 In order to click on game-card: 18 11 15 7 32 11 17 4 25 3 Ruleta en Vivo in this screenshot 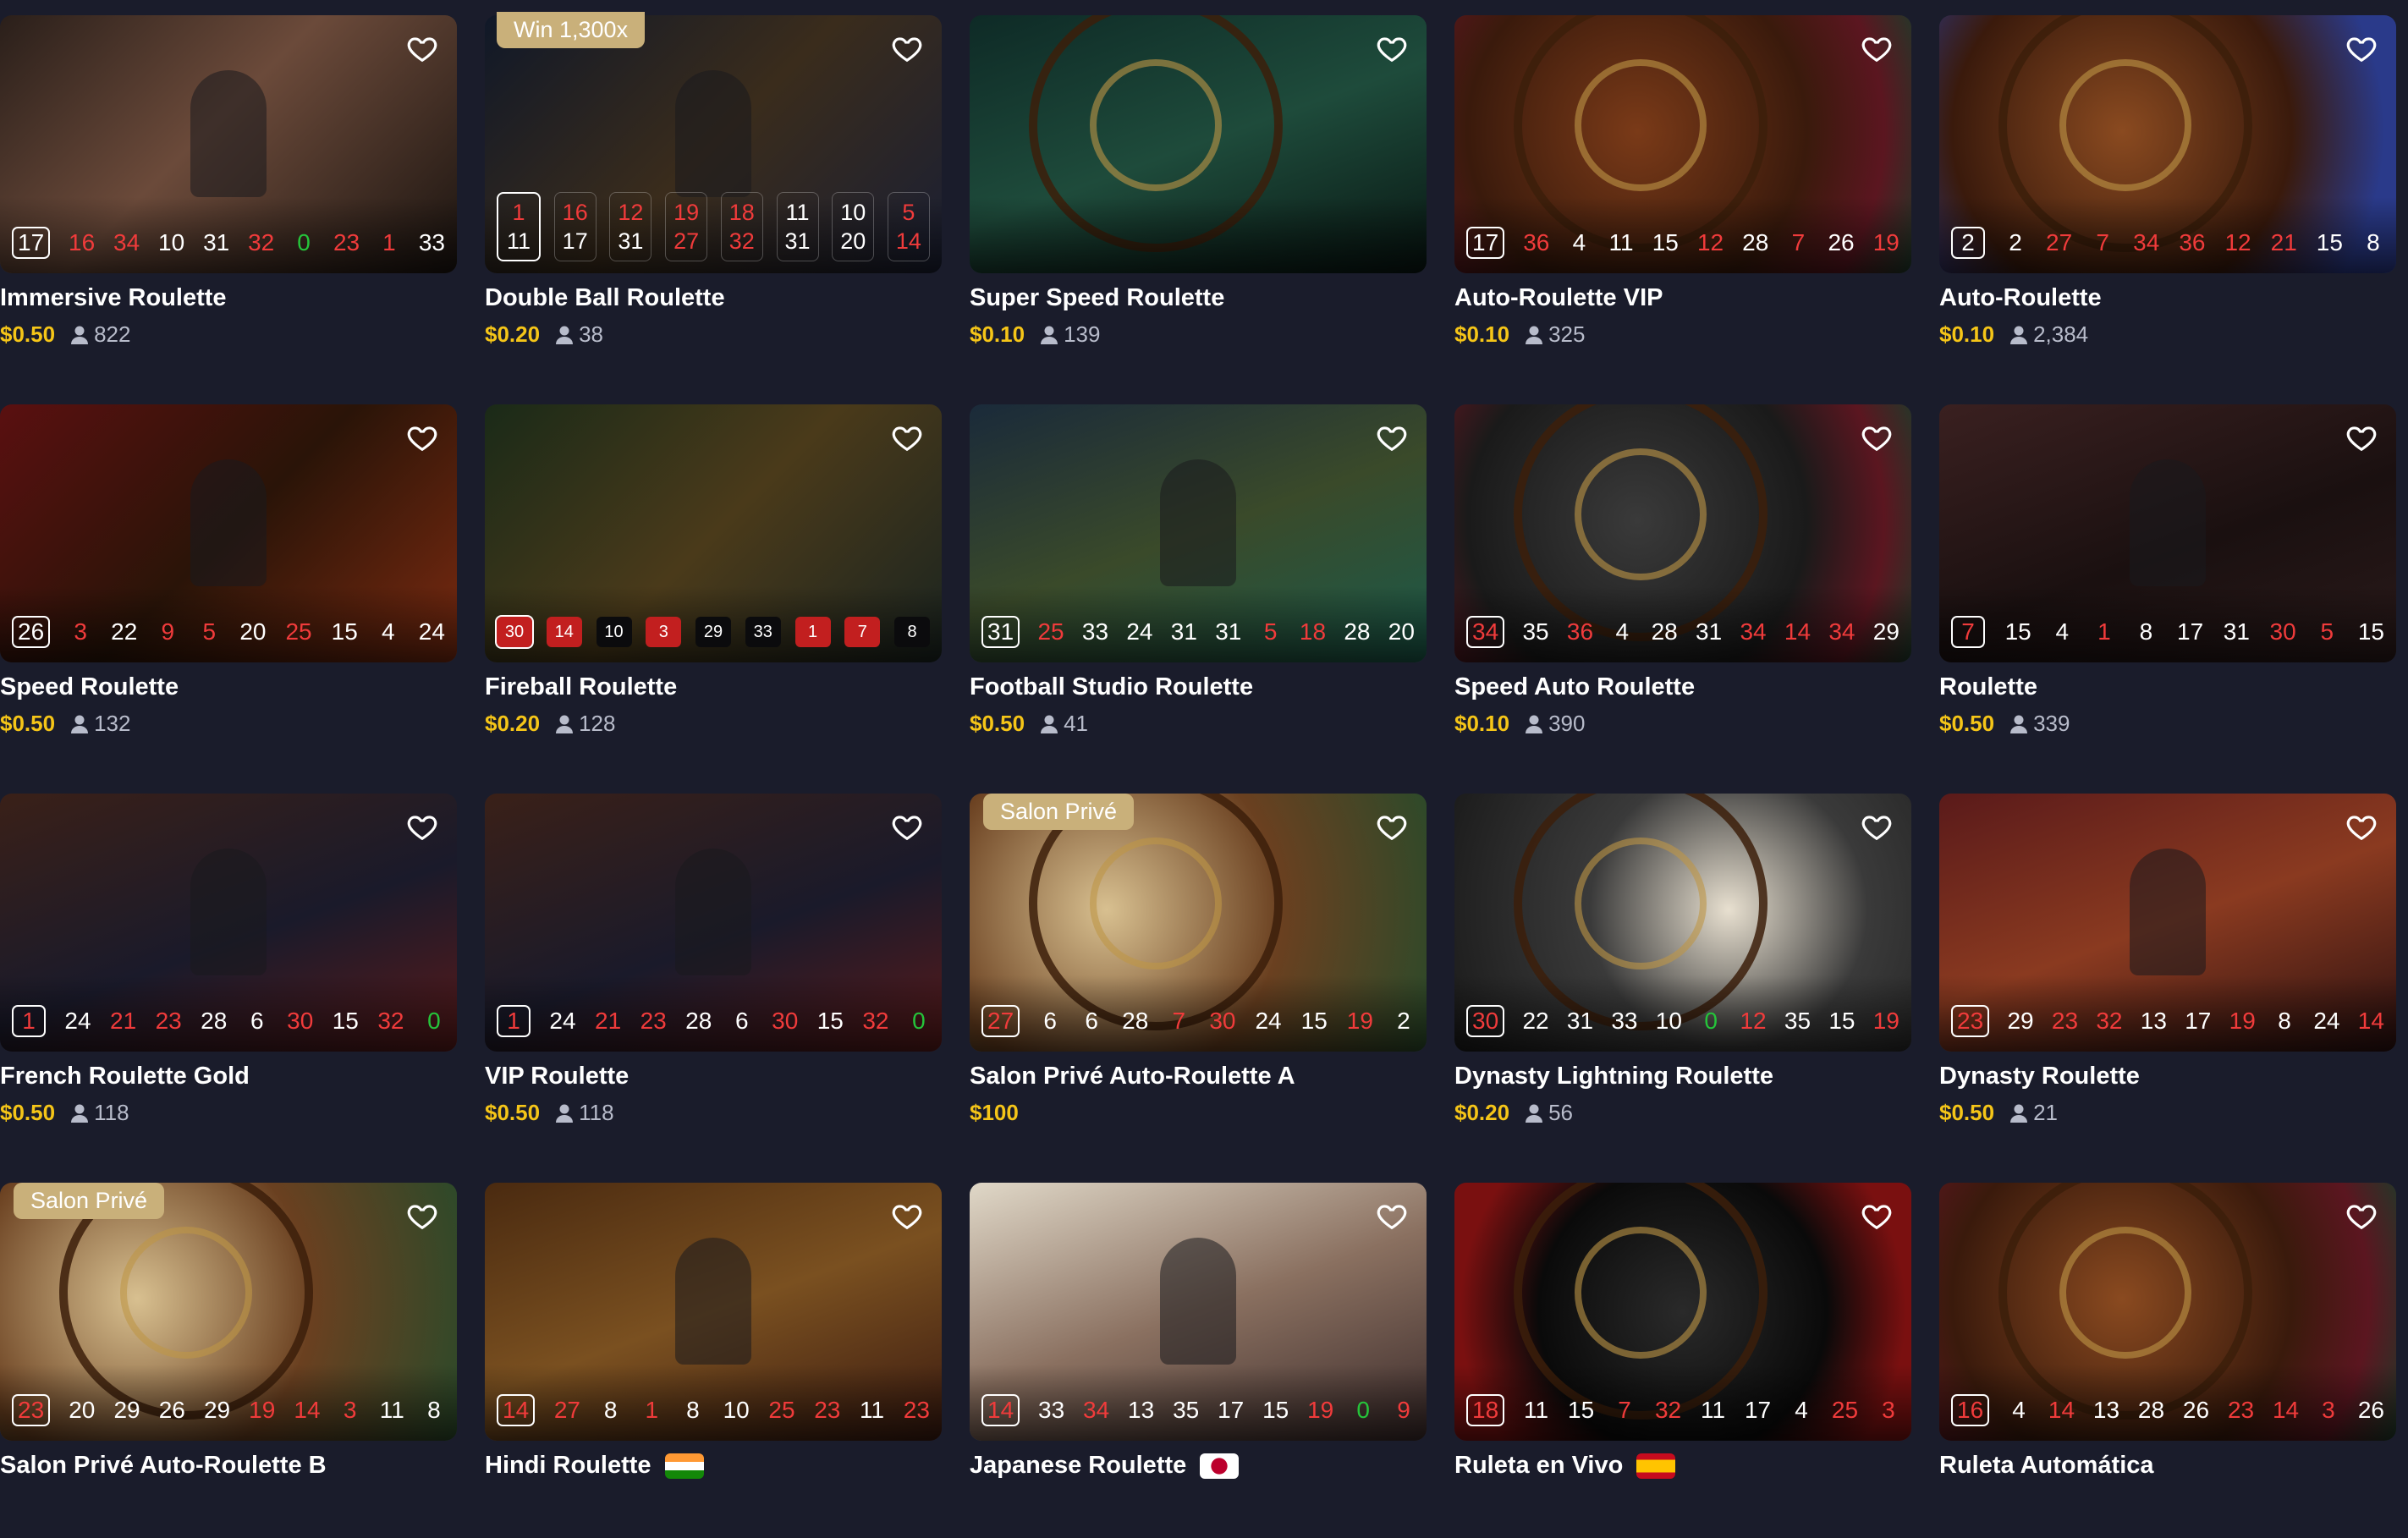, I will do `click(1682, 1360)`.